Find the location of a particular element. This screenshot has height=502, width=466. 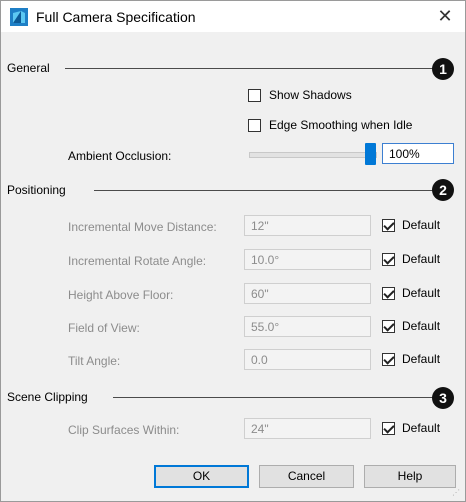

scene-clipping-group-label: Scene Clipping is located at coordinates (49, 397).